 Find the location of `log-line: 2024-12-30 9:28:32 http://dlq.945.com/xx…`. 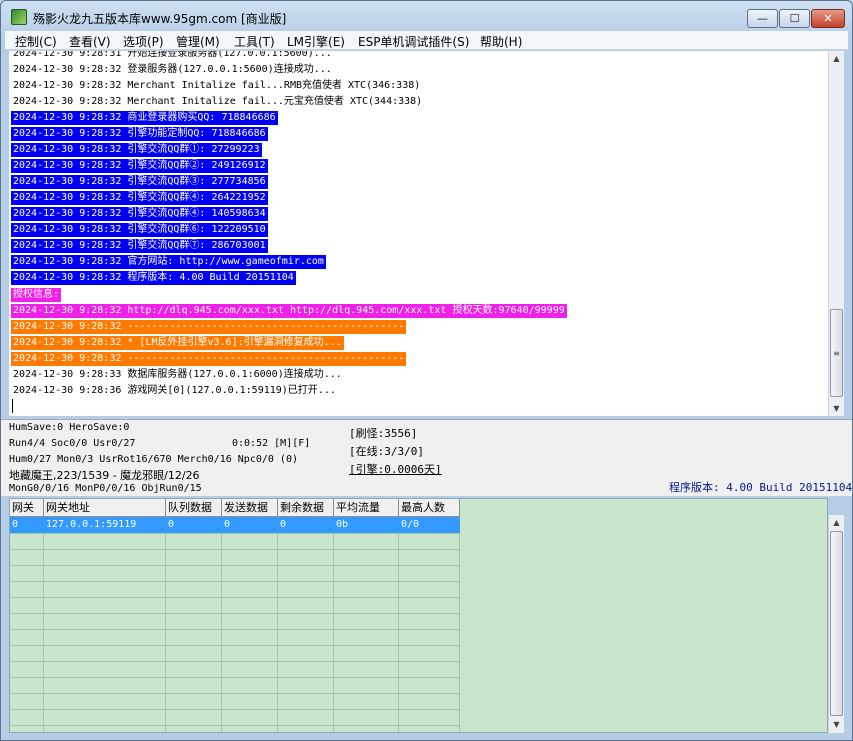

log-line: 2024-12-30 9:28:32 http://dlq.945.com/xx… is located at coordinates (289, 311).